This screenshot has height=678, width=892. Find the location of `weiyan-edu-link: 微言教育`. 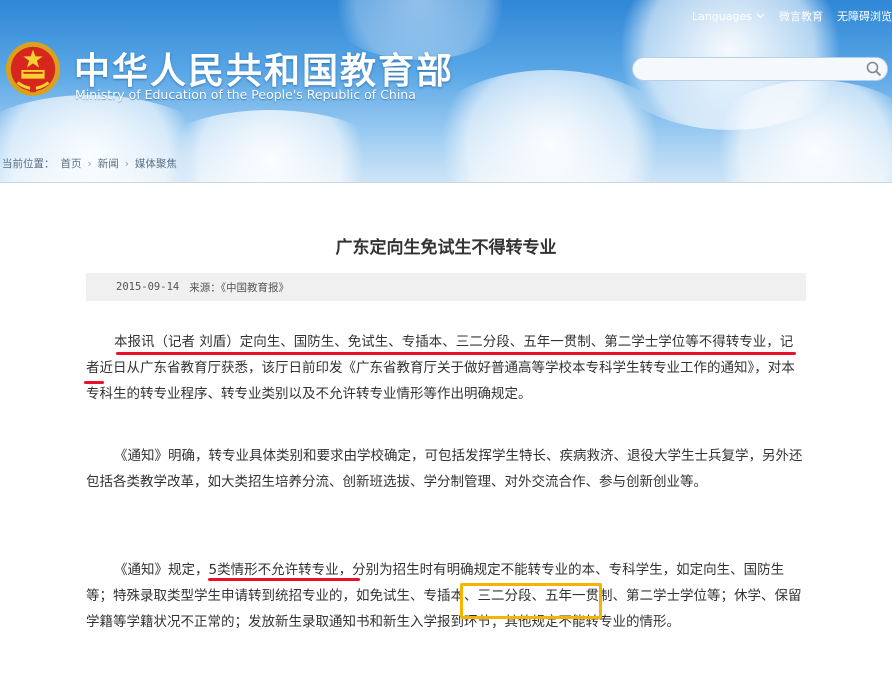

weiyan-edu-link: 微言教育 is located at coordinates (801, 16).